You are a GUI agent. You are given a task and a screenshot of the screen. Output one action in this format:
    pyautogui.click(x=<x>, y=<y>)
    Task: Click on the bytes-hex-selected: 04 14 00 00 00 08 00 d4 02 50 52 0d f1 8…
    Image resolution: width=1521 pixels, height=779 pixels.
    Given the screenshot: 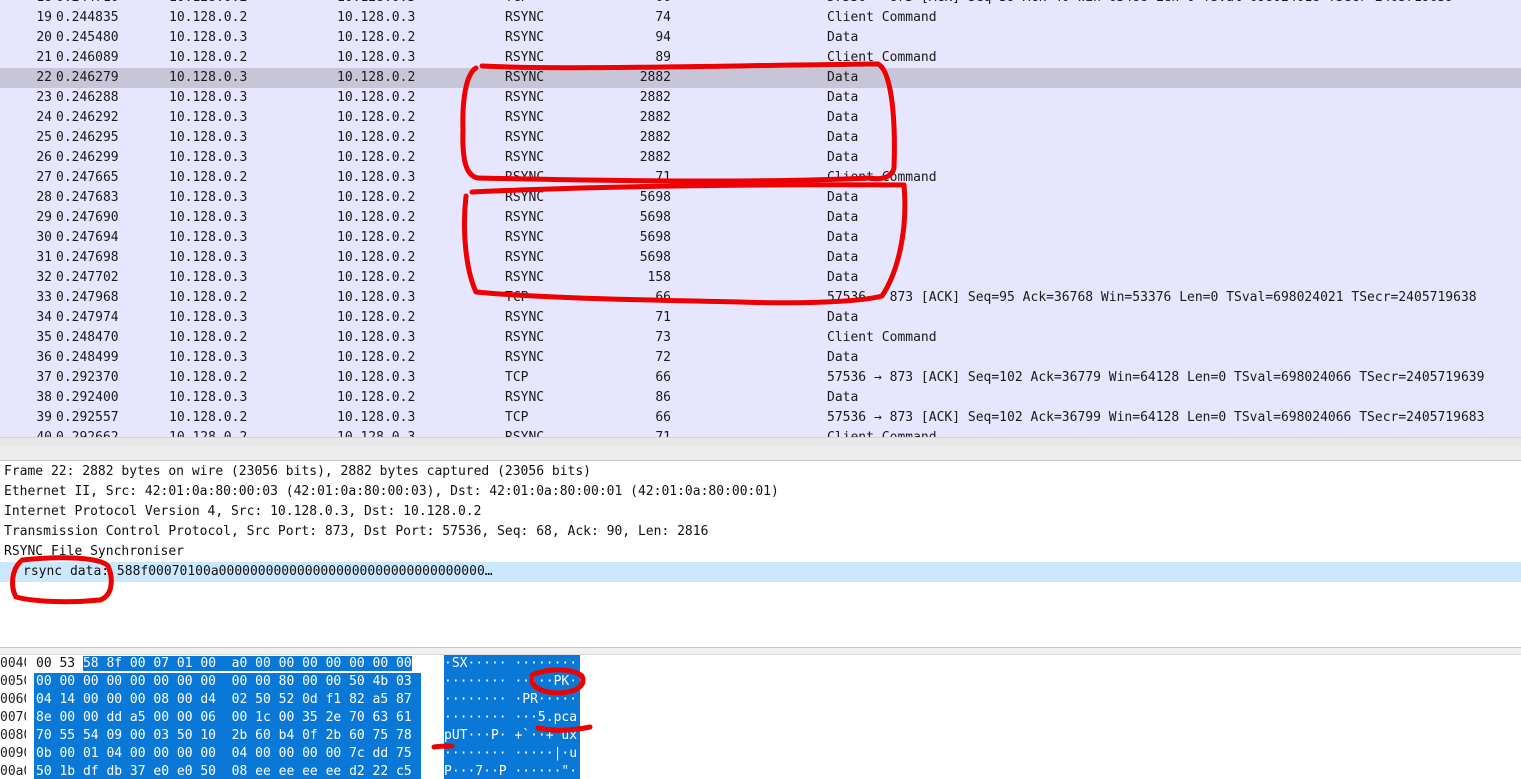 What is the action you would take?
    pyautogui.click(x=224, y=699)
    